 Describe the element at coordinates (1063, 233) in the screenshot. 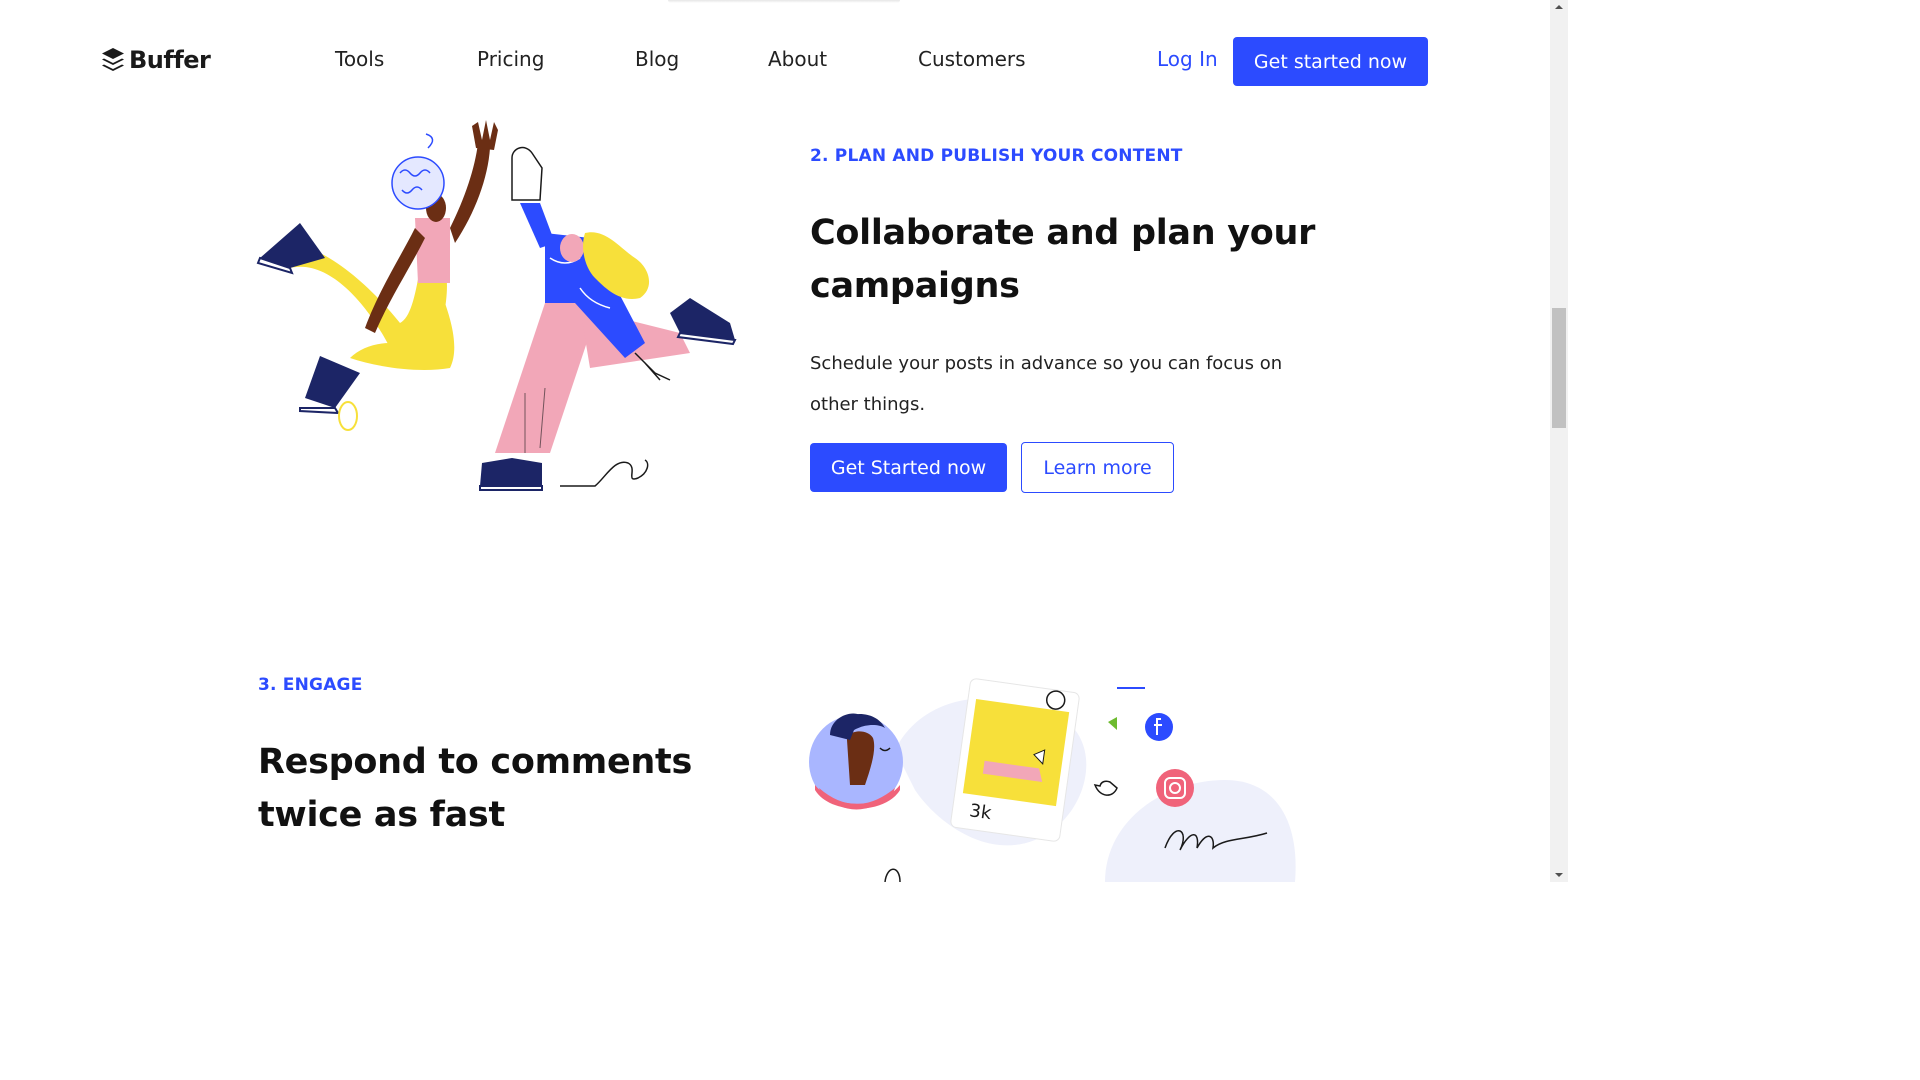

I see `plan-heading-line-1: Collaborate and plan your` at that location.